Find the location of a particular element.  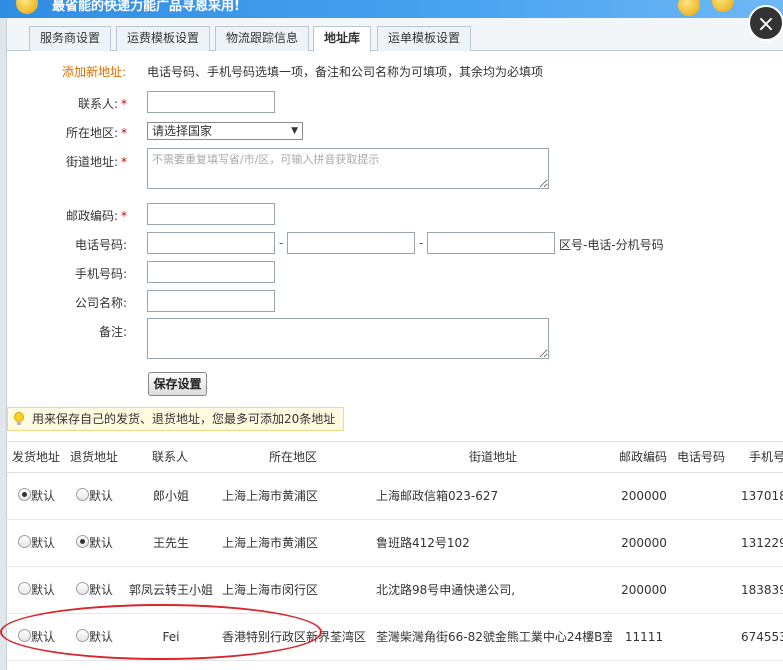

col-header-contact: 联系人 is located at coordinates (170, 457).